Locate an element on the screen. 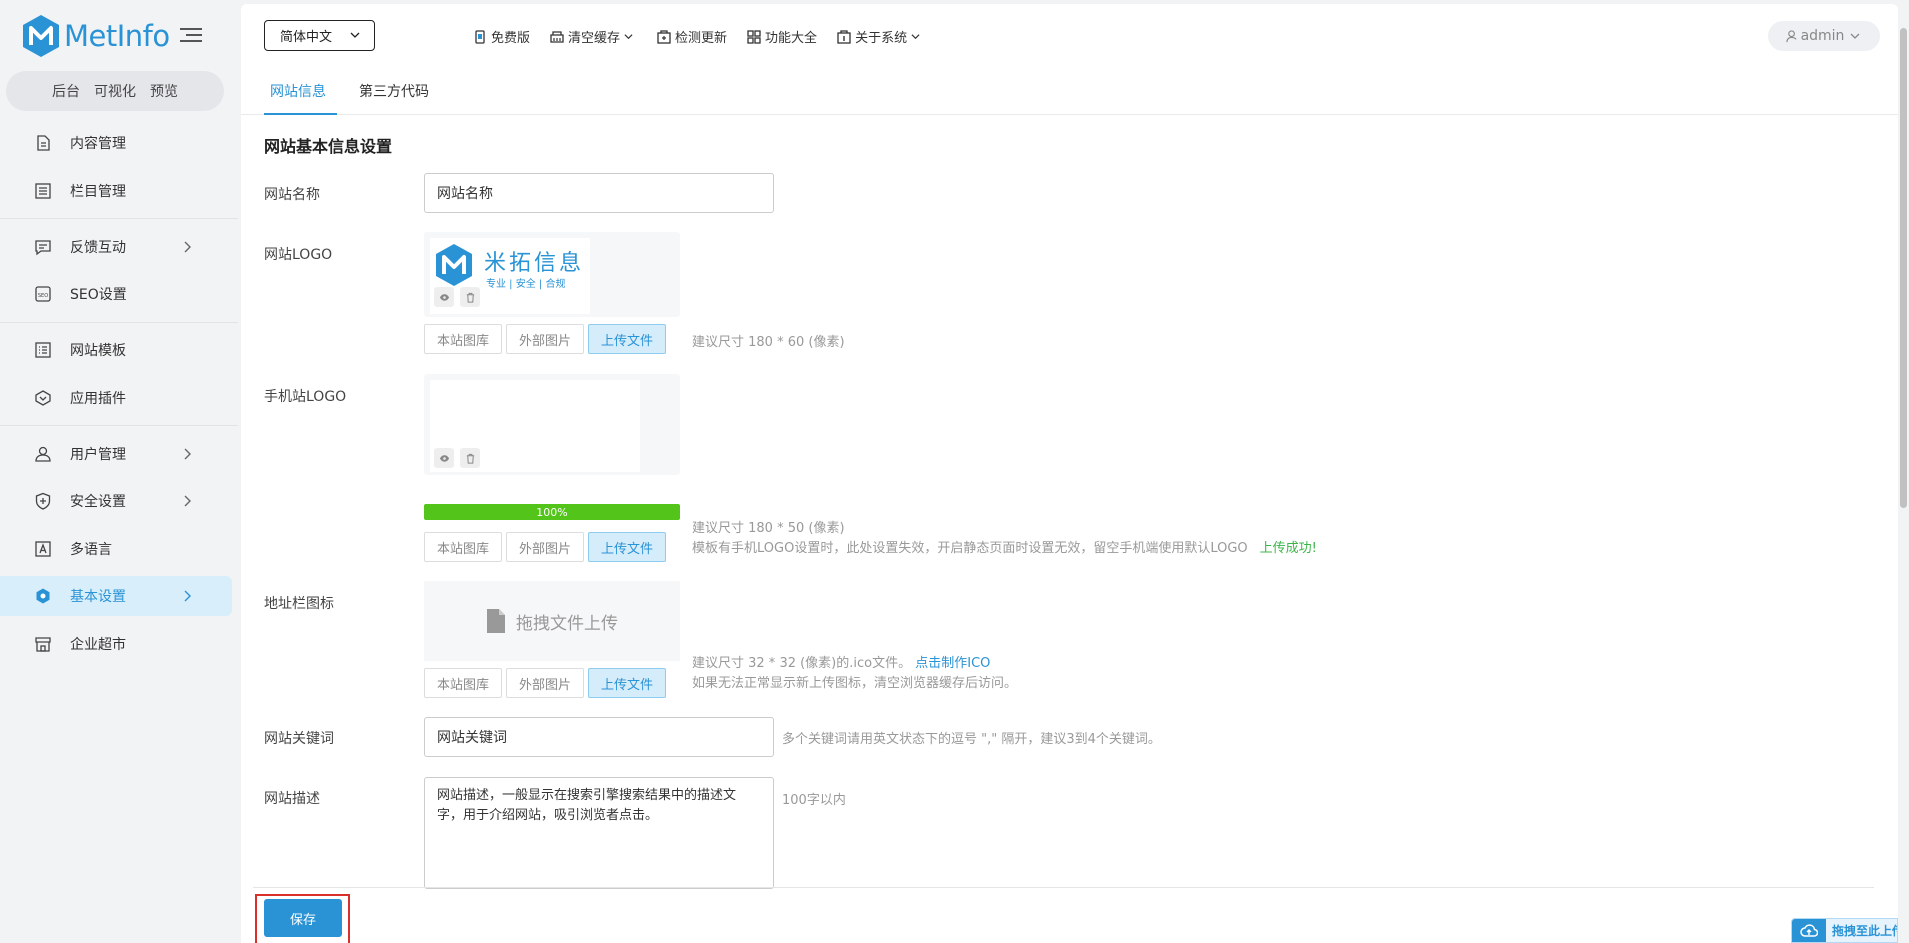 The image size is (1909, 943). sidebar-item-security: 安全设置 is located at coordinates (116, 501).